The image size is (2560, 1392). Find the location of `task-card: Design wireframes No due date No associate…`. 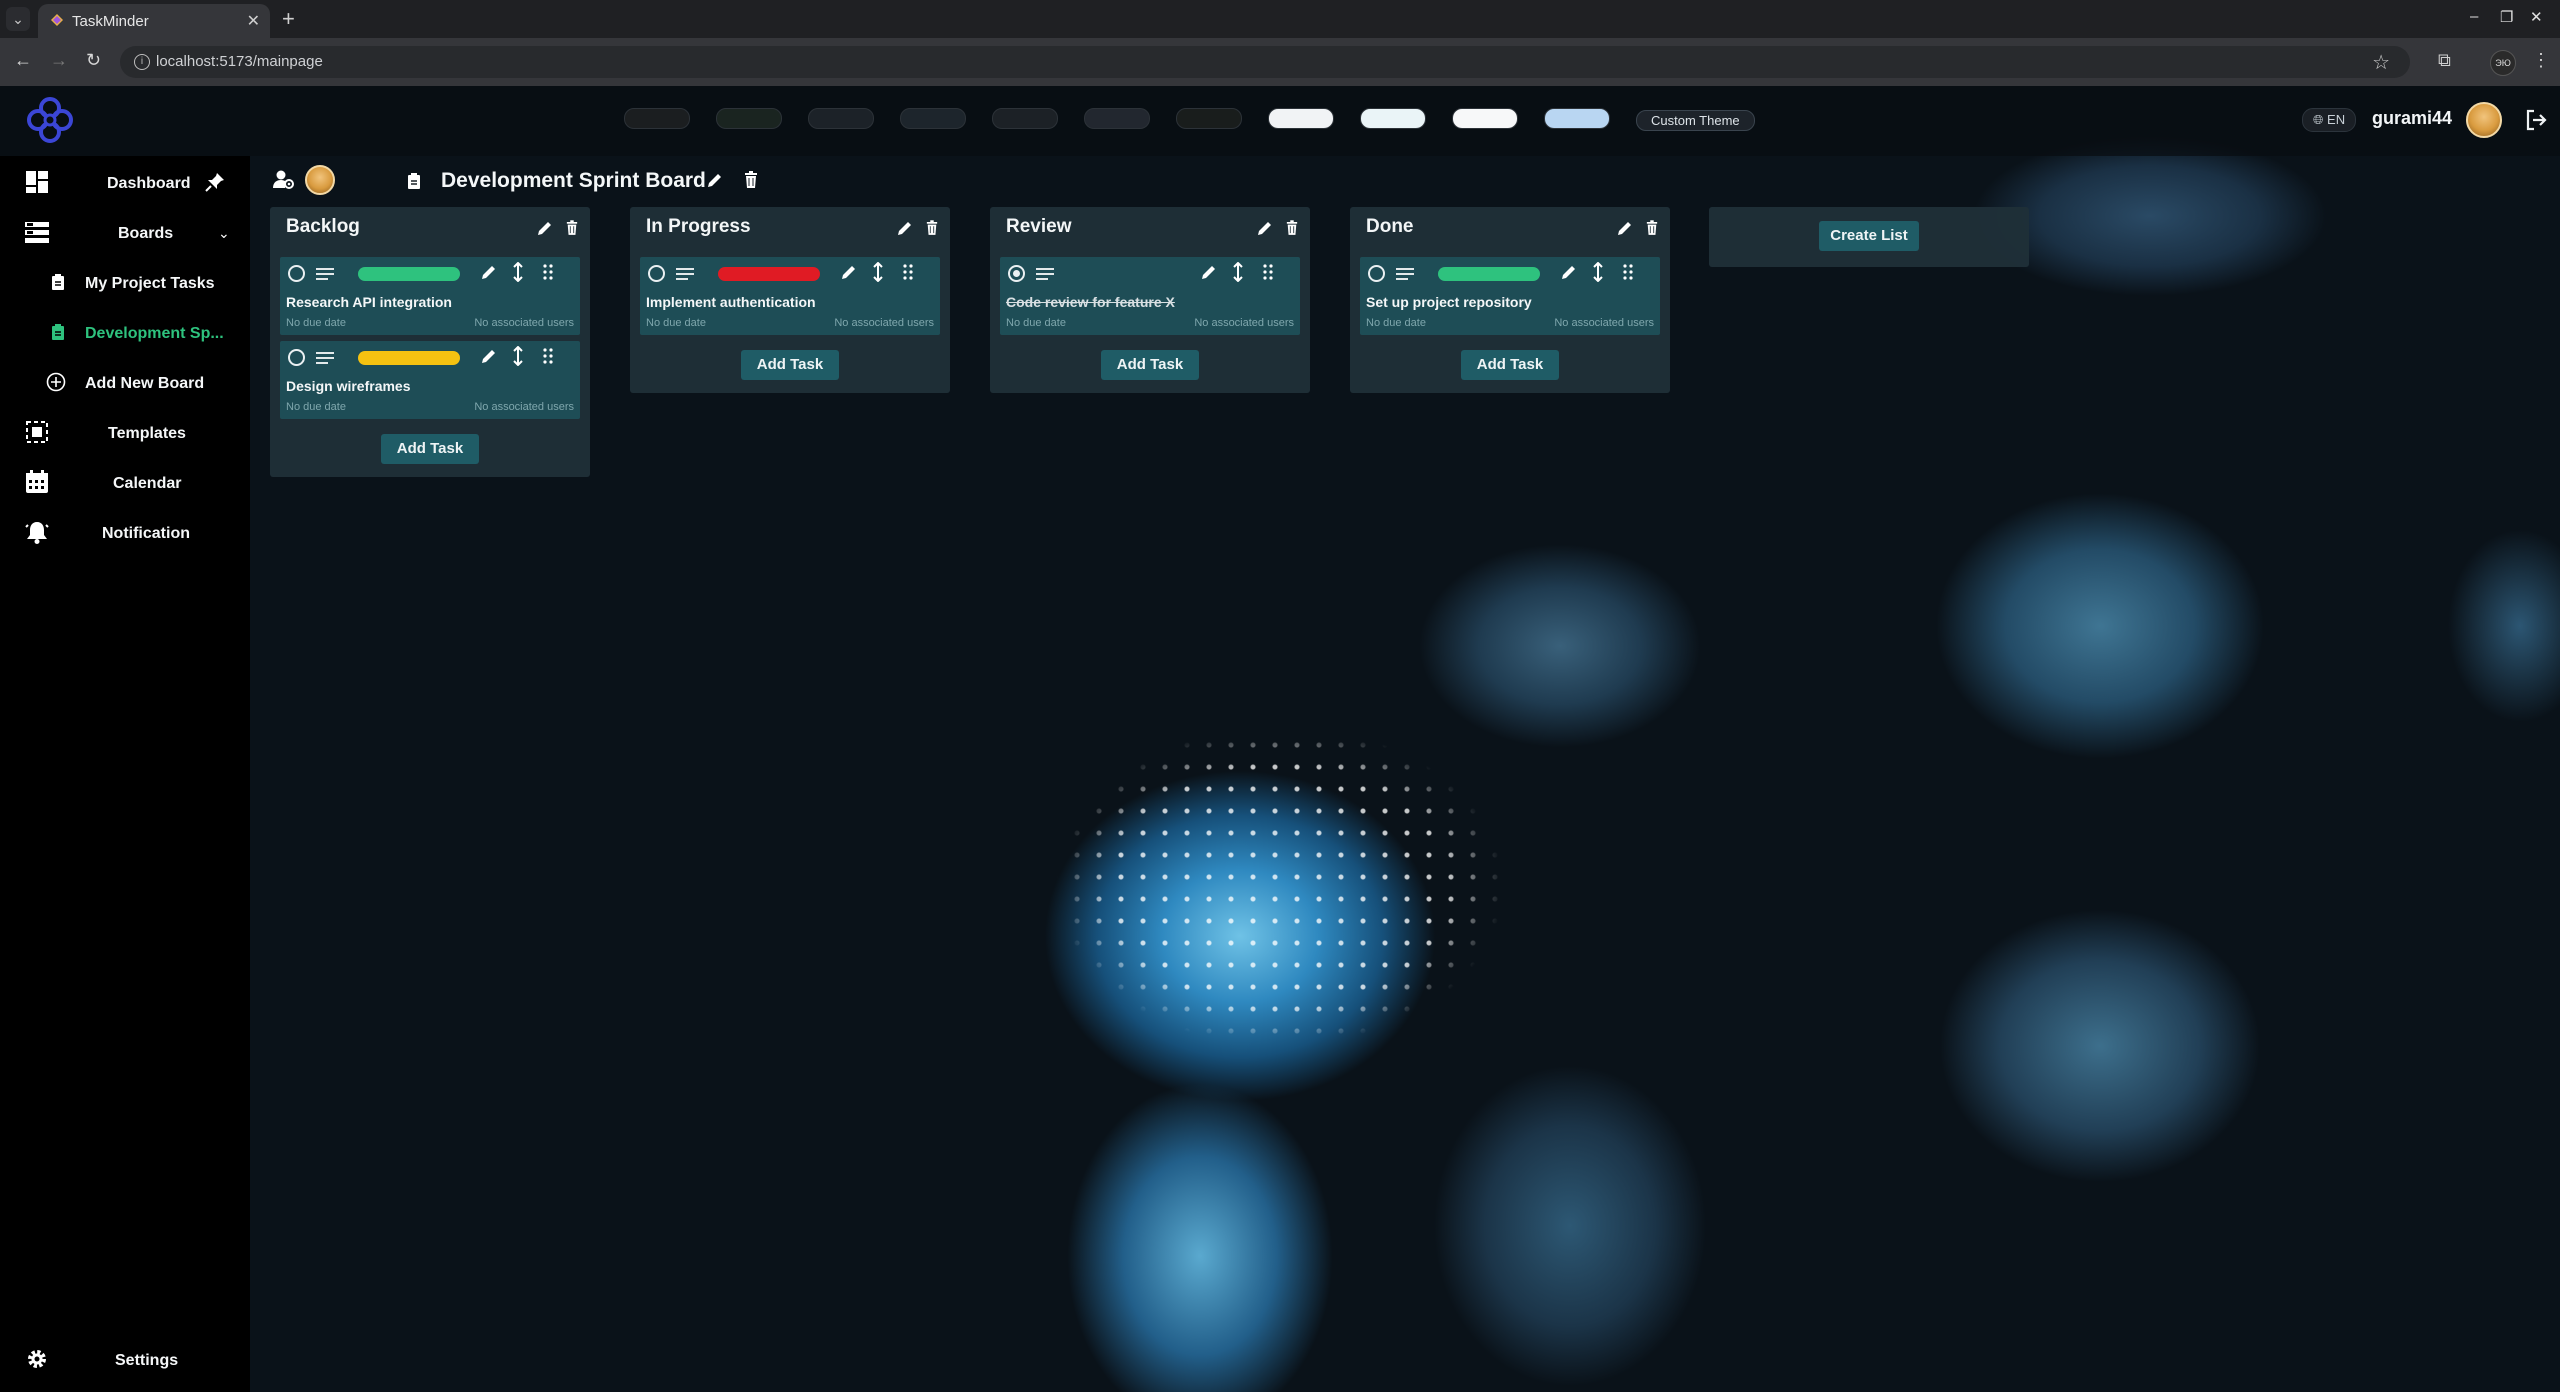

task-card: Design wireframes No due date No associate… is located at coordinates (430, 380).